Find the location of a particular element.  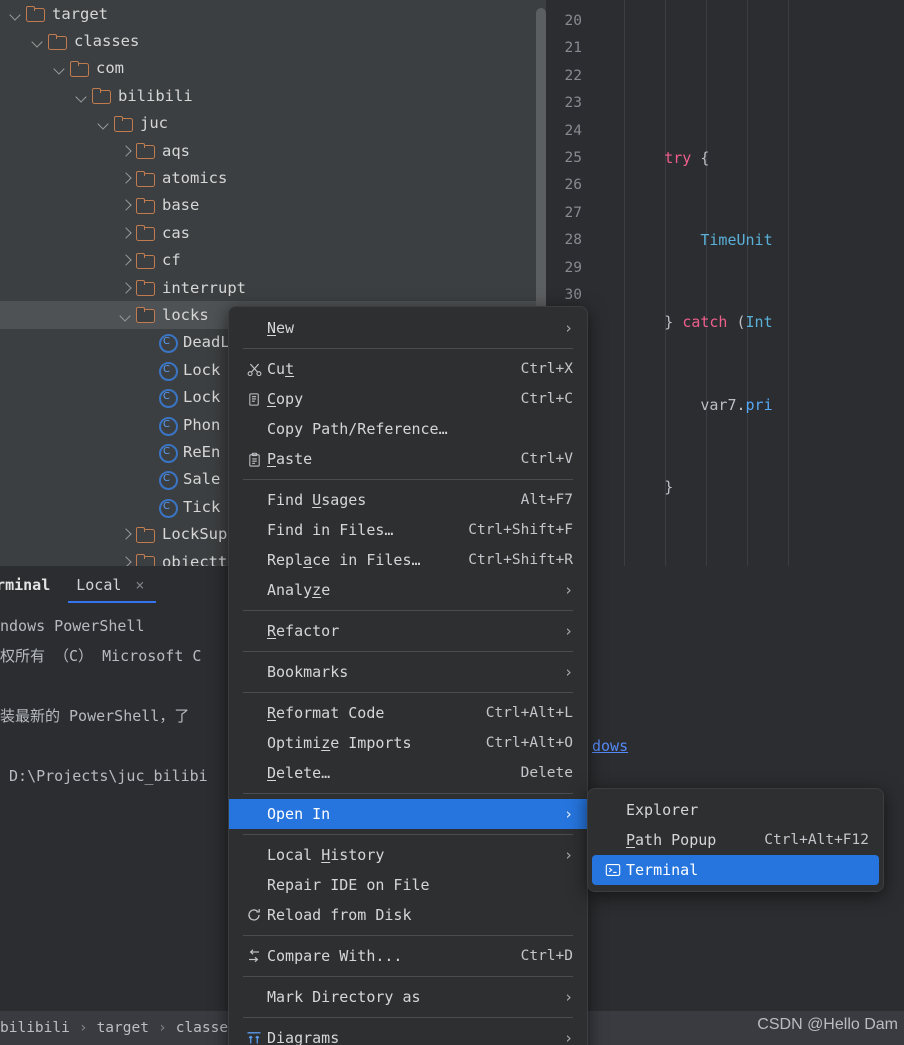

menu-item-shortcut: Ctrl+D is located at coordinates (546, 956).